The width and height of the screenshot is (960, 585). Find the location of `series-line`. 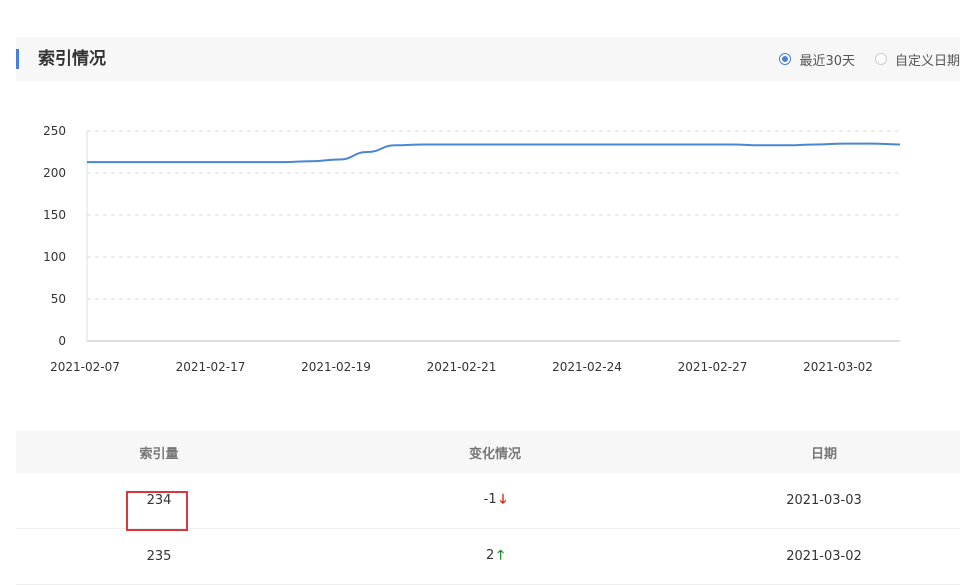

series-line is located at coordinates (493, 153).